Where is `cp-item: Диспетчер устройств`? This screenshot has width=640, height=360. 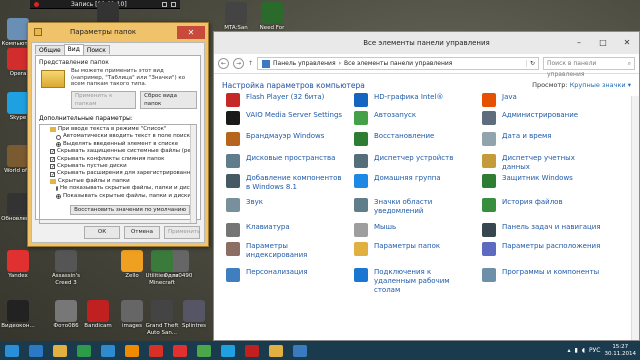 cp-item: Диспетчер устройств is located at coordinates (414, 161).